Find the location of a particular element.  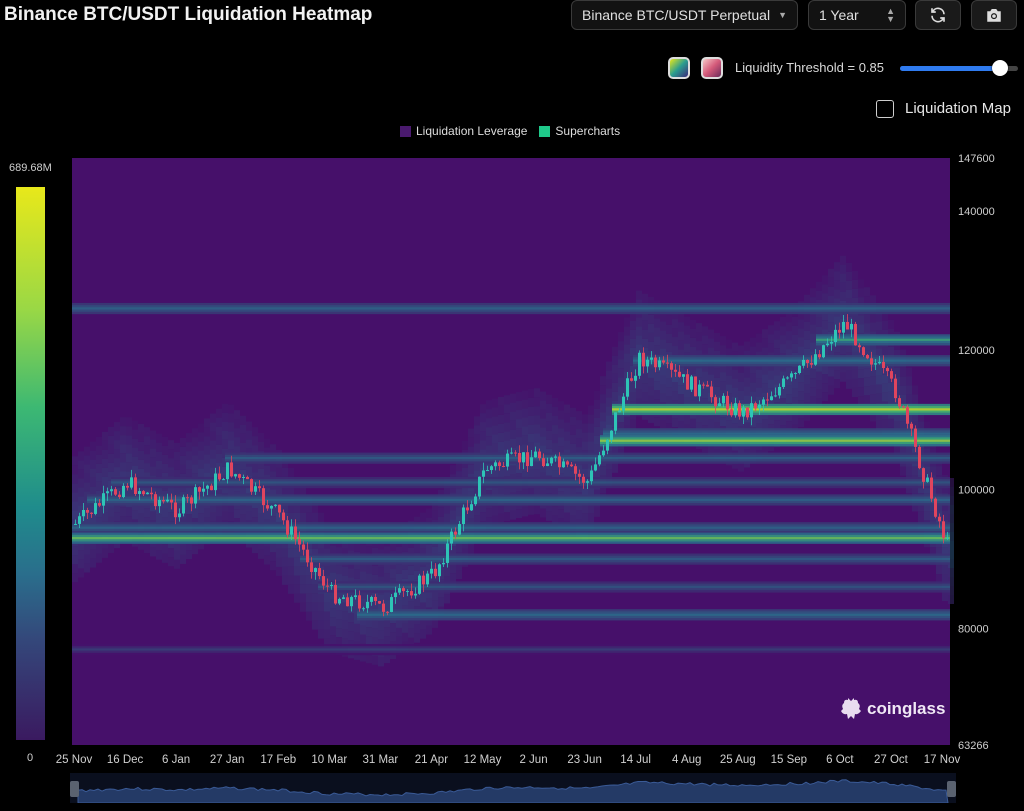

x-tick-label: 12 May is located at coordinates (483, 760).